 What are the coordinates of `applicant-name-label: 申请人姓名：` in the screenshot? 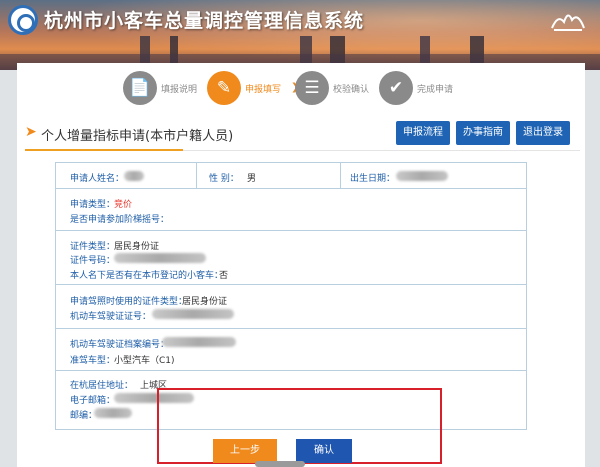 It's located at (97, 179).